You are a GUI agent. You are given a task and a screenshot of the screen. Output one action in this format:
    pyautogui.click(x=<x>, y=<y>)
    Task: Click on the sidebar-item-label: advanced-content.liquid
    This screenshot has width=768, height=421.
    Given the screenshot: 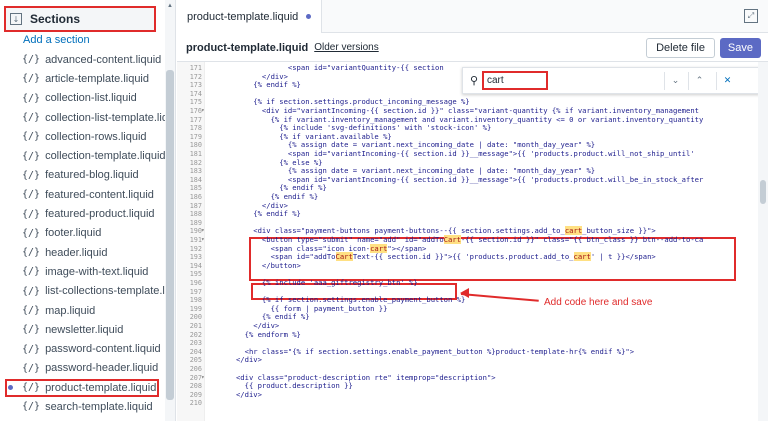 What is the action you would take?
    pyautogui.click(x=103, y=59)
    